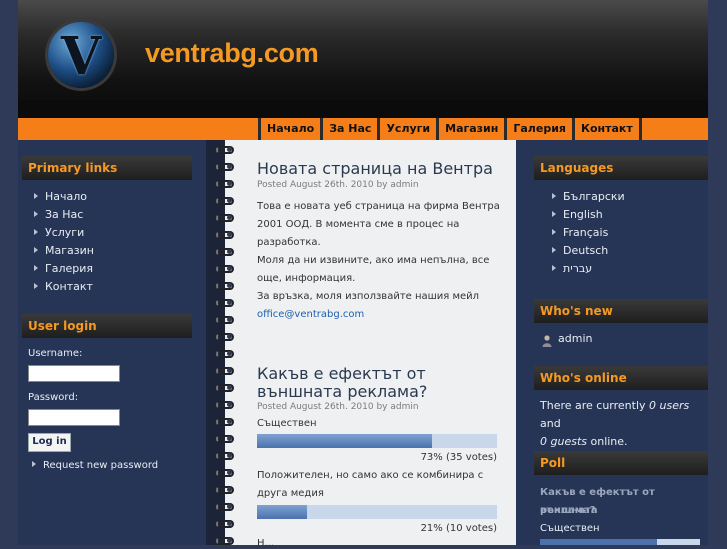 This screenshot has height=549, width=727. I want to click on whos-online-text-part: There are currently, so click(595, 405).